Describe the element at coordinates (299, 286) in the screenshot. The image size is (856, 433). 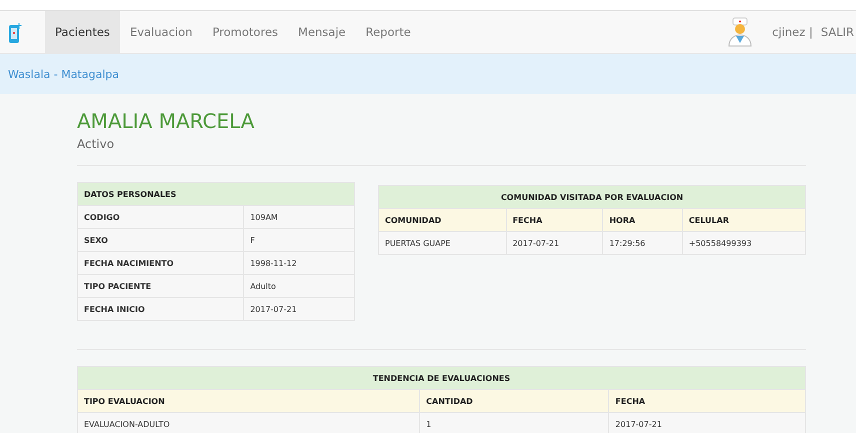
I see `field-value: Adulto` at that location.